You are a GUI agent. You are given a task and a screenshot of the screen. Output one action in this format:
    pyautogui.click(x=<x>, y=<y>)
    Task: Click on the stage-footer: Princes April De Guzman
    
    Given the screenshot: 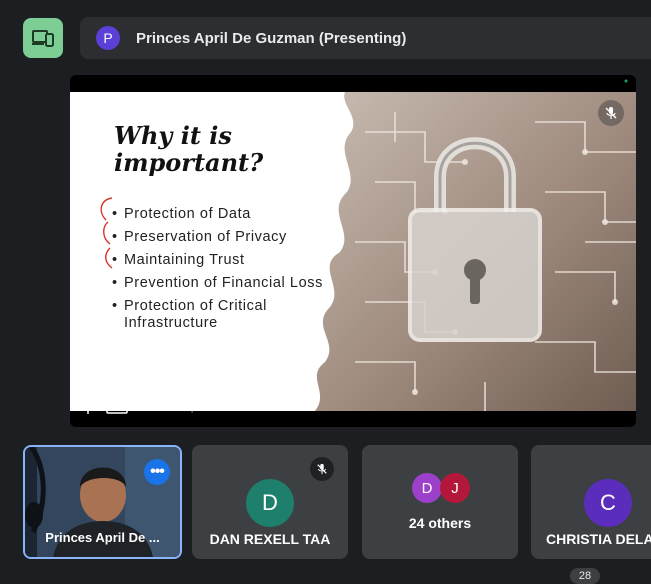 What is the action you would take?
    pyautogui.click(x=178, y=406)
    